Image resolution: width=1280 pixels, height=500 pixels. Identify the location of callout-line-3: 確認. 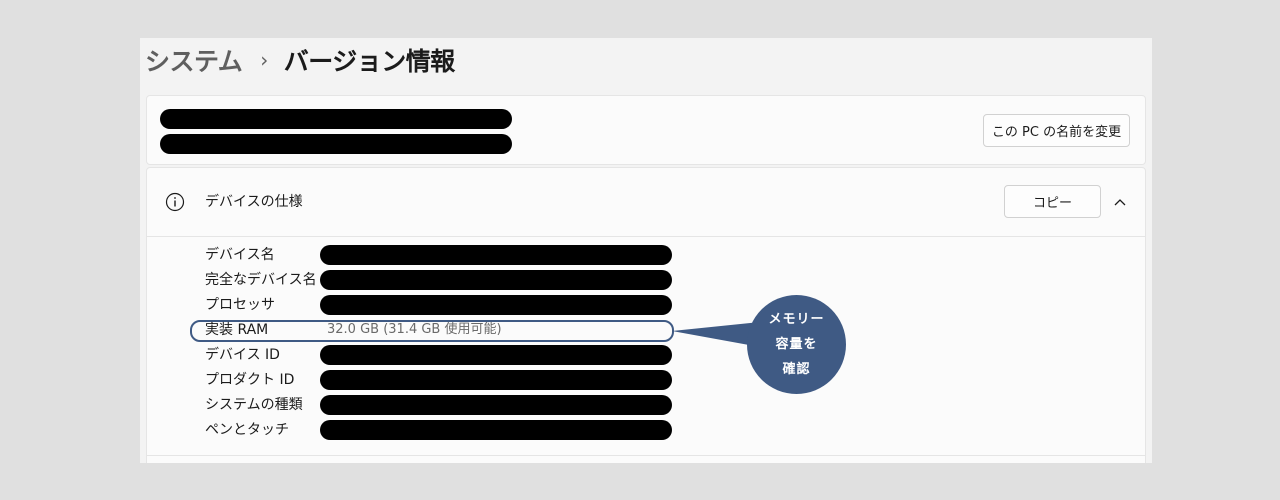
(796, 369).